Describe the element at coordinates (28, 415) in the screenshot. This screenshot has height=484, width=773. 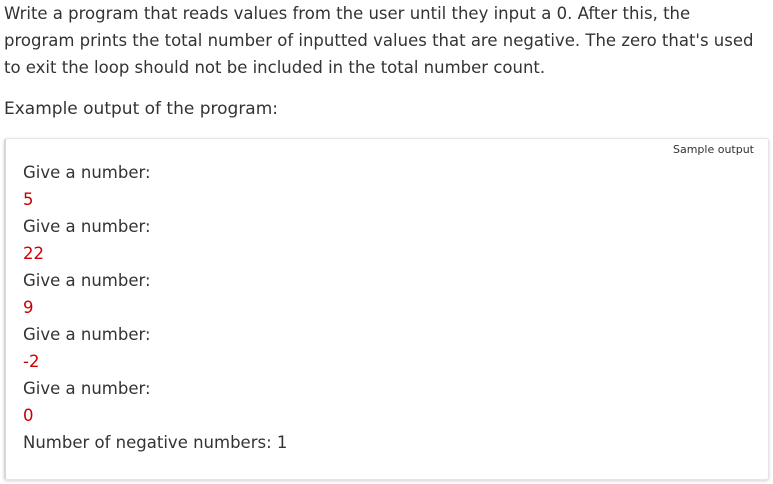
I see `sample-line-user-input: 0` at that location.